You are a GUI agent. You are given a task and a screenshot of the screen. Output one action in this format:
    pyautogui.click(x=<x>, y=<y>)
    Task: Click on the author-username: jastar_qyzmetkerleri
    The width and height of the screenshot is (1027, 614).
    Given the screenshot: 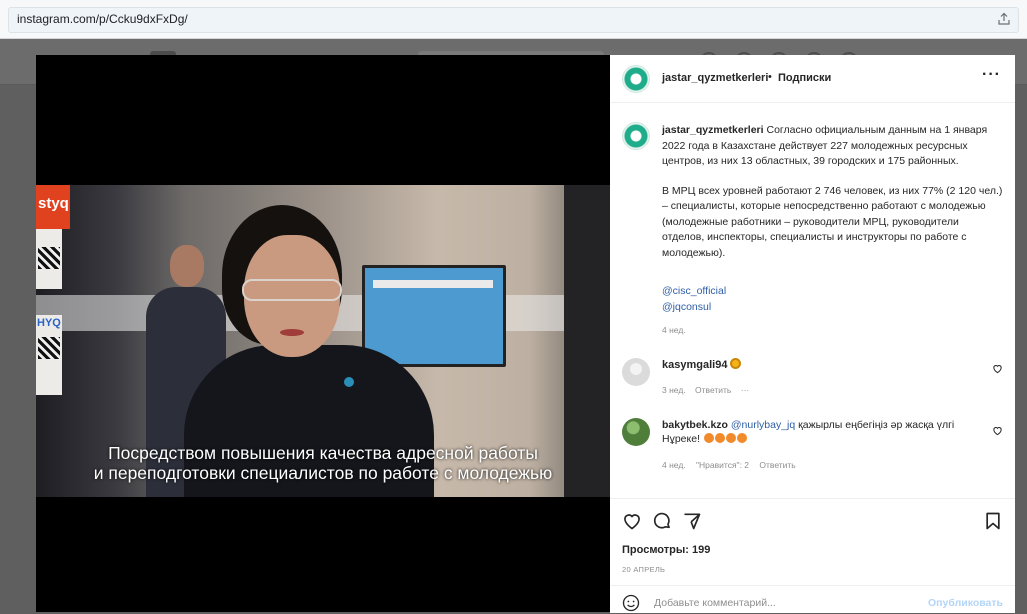 What is the action you would take?
    pyautogui.click(x=715, y=78)
    